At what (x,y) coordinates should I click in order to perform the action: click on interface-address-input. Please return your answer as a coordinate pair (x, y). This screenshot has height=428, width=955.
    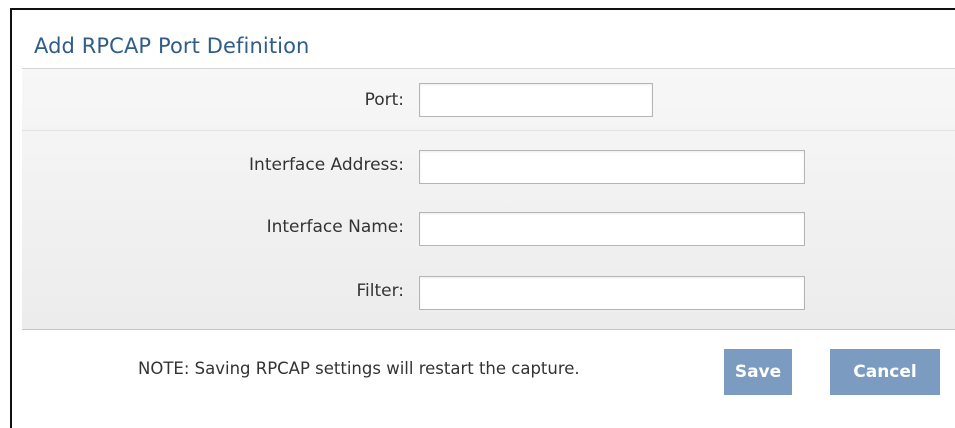
    Looking at the image, I should click on (612, 167).